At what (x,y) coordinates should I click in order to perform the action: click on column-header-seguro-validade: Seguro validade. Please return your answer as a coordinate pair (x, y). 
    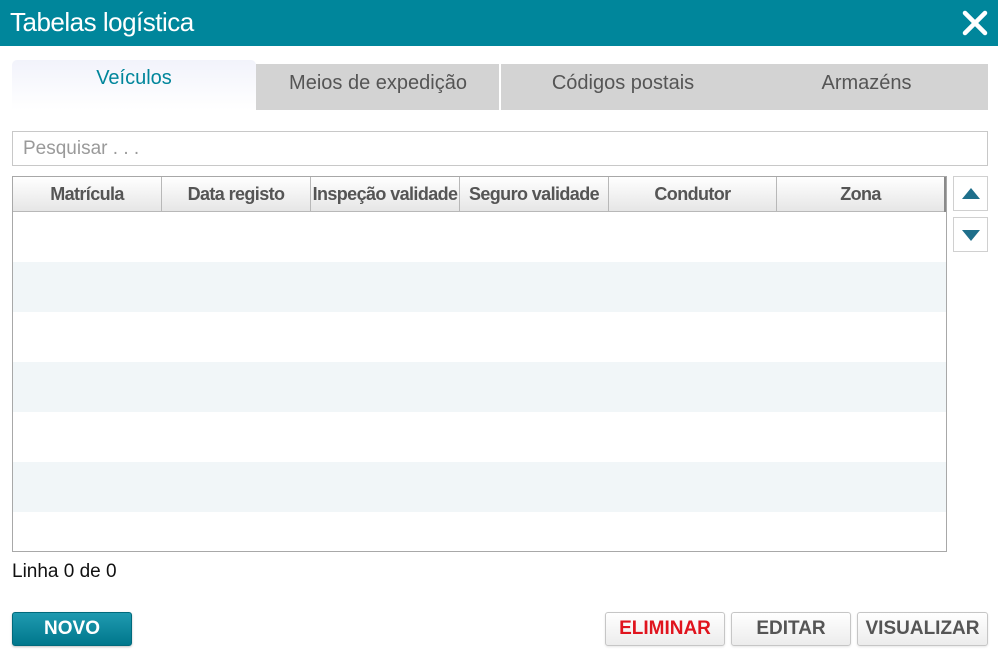
    Looking at the image, I should click on (534, 194).